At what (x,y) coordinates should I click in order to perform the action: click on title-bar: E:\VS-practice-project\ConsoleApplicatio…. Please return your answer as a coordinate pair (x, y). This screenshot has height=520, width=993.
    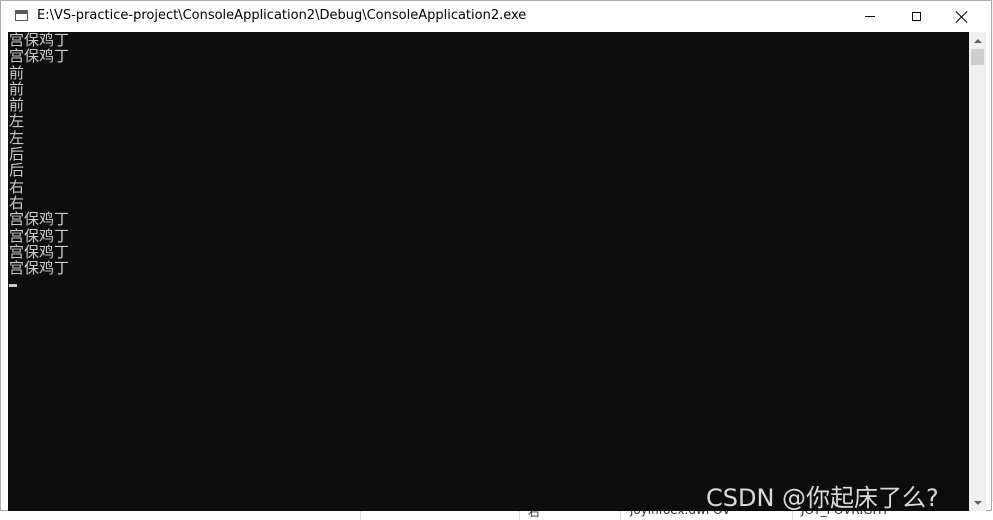
    Looking at the image, I should click on (496, 16).